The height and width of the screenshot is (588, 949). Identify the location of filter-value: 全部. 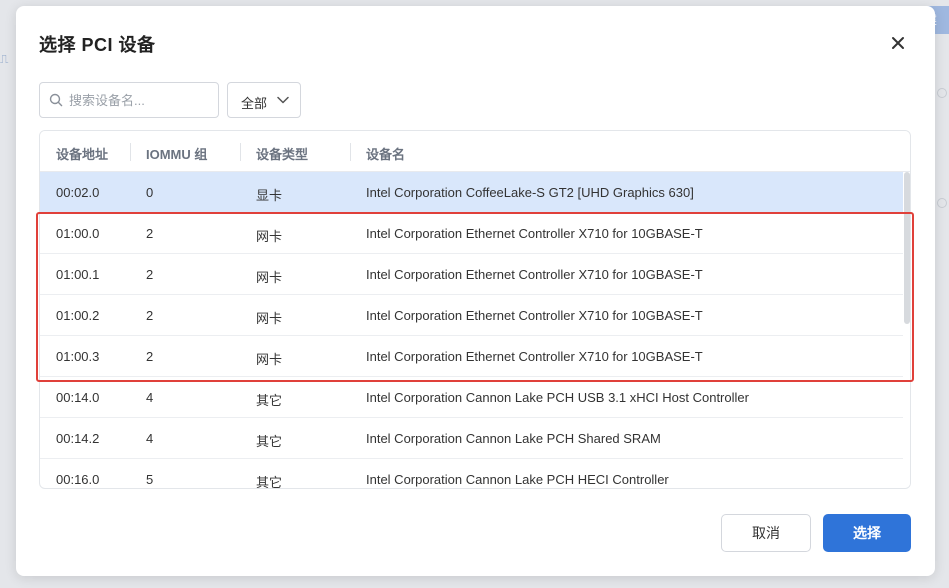
(254, 103).